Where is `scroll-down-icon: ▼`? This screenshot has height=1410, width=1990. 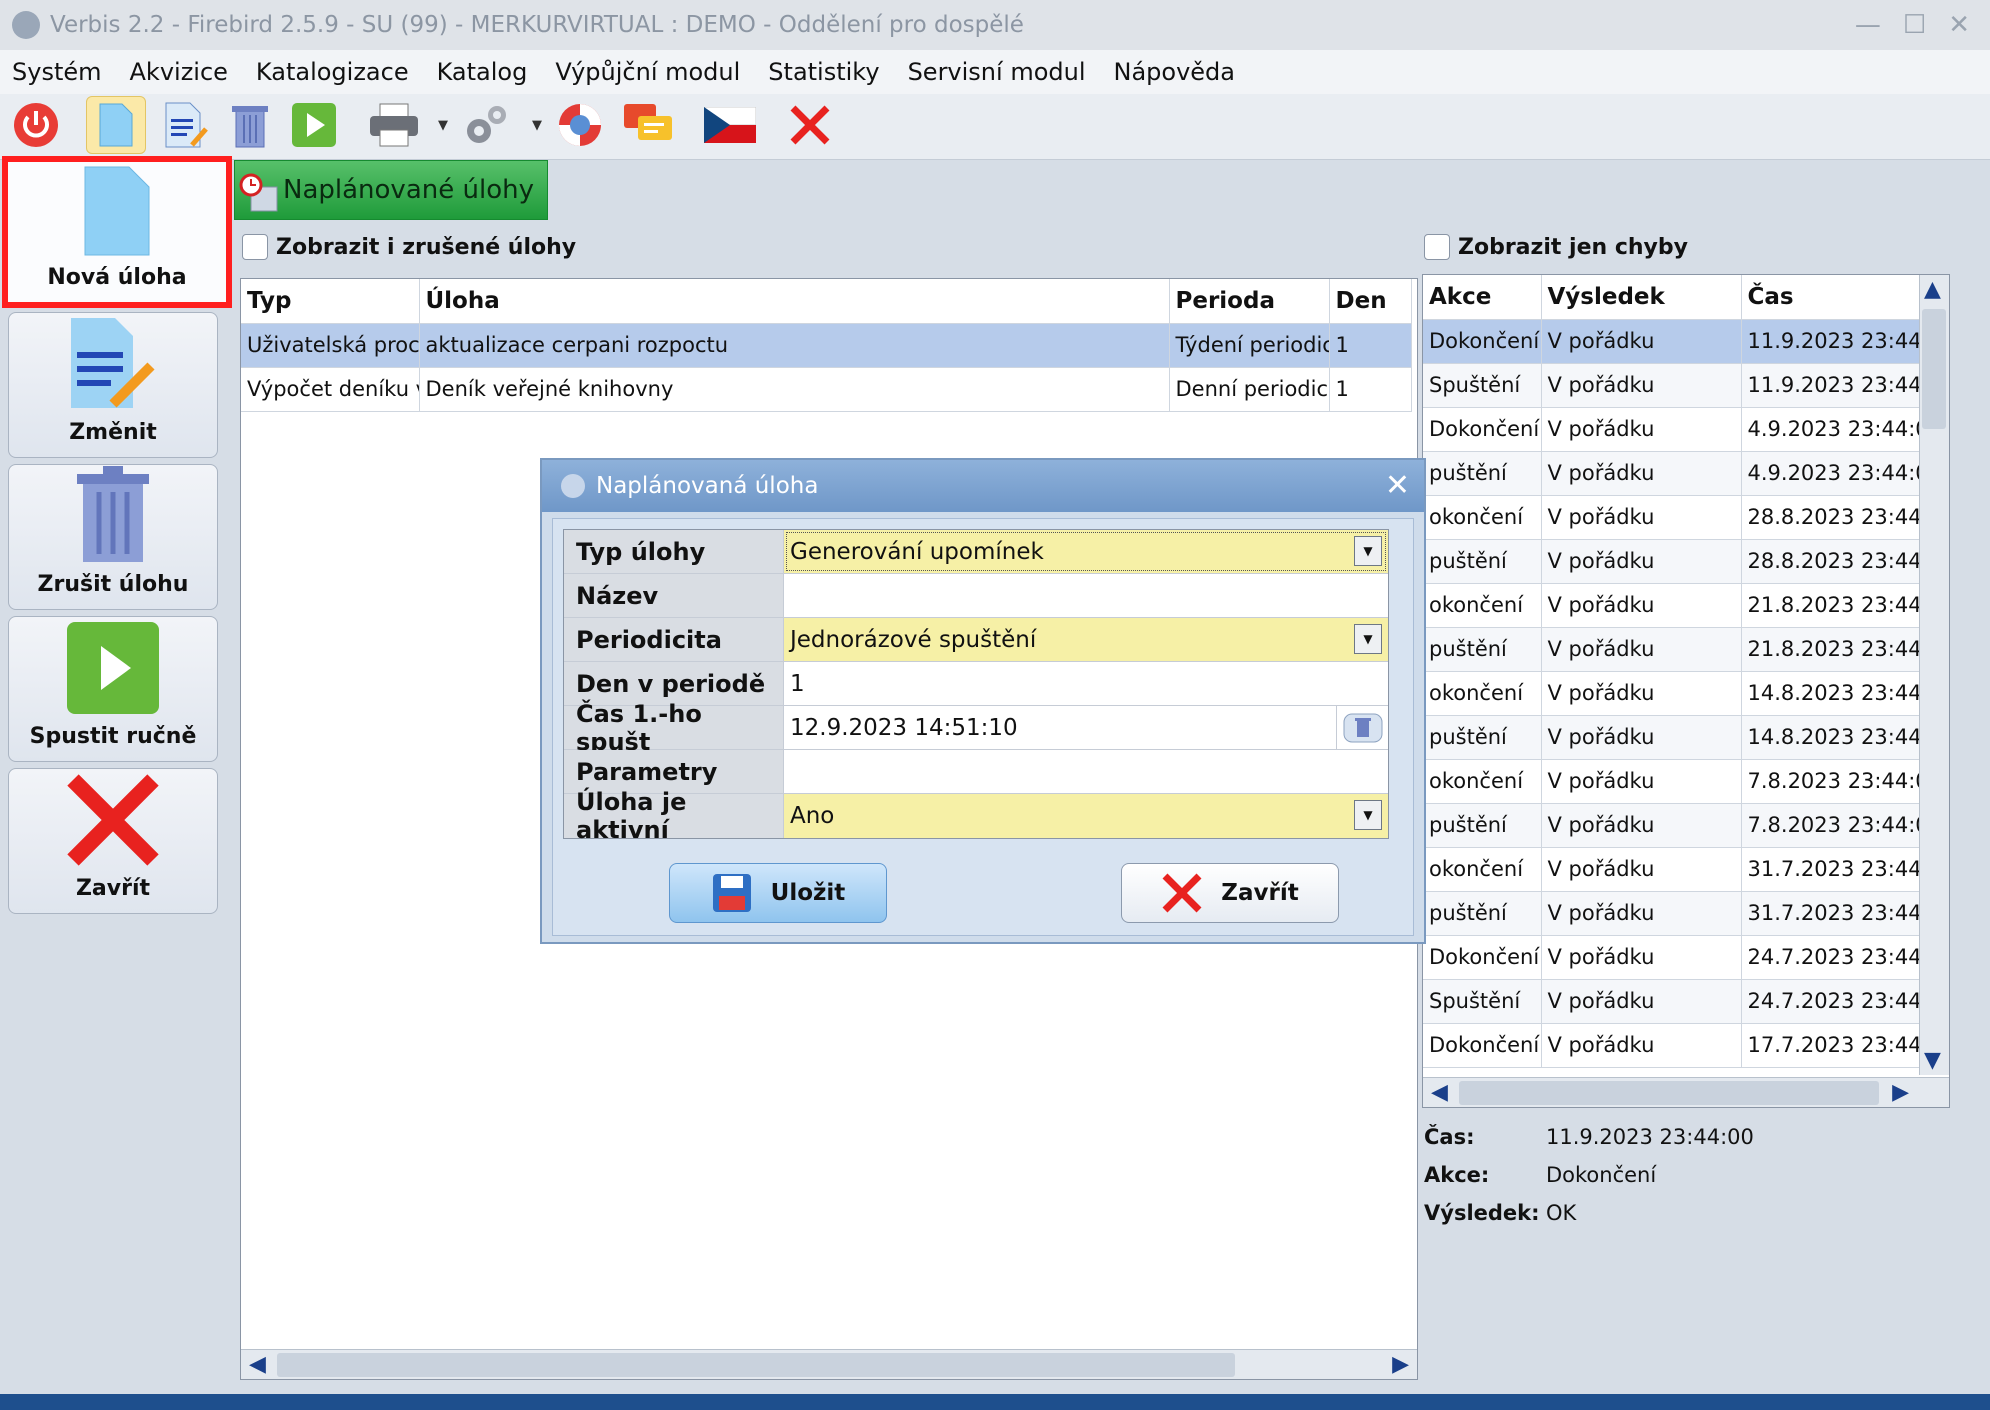 scroll-down-icon: ▼ is located at coordinates (1932, 1060).